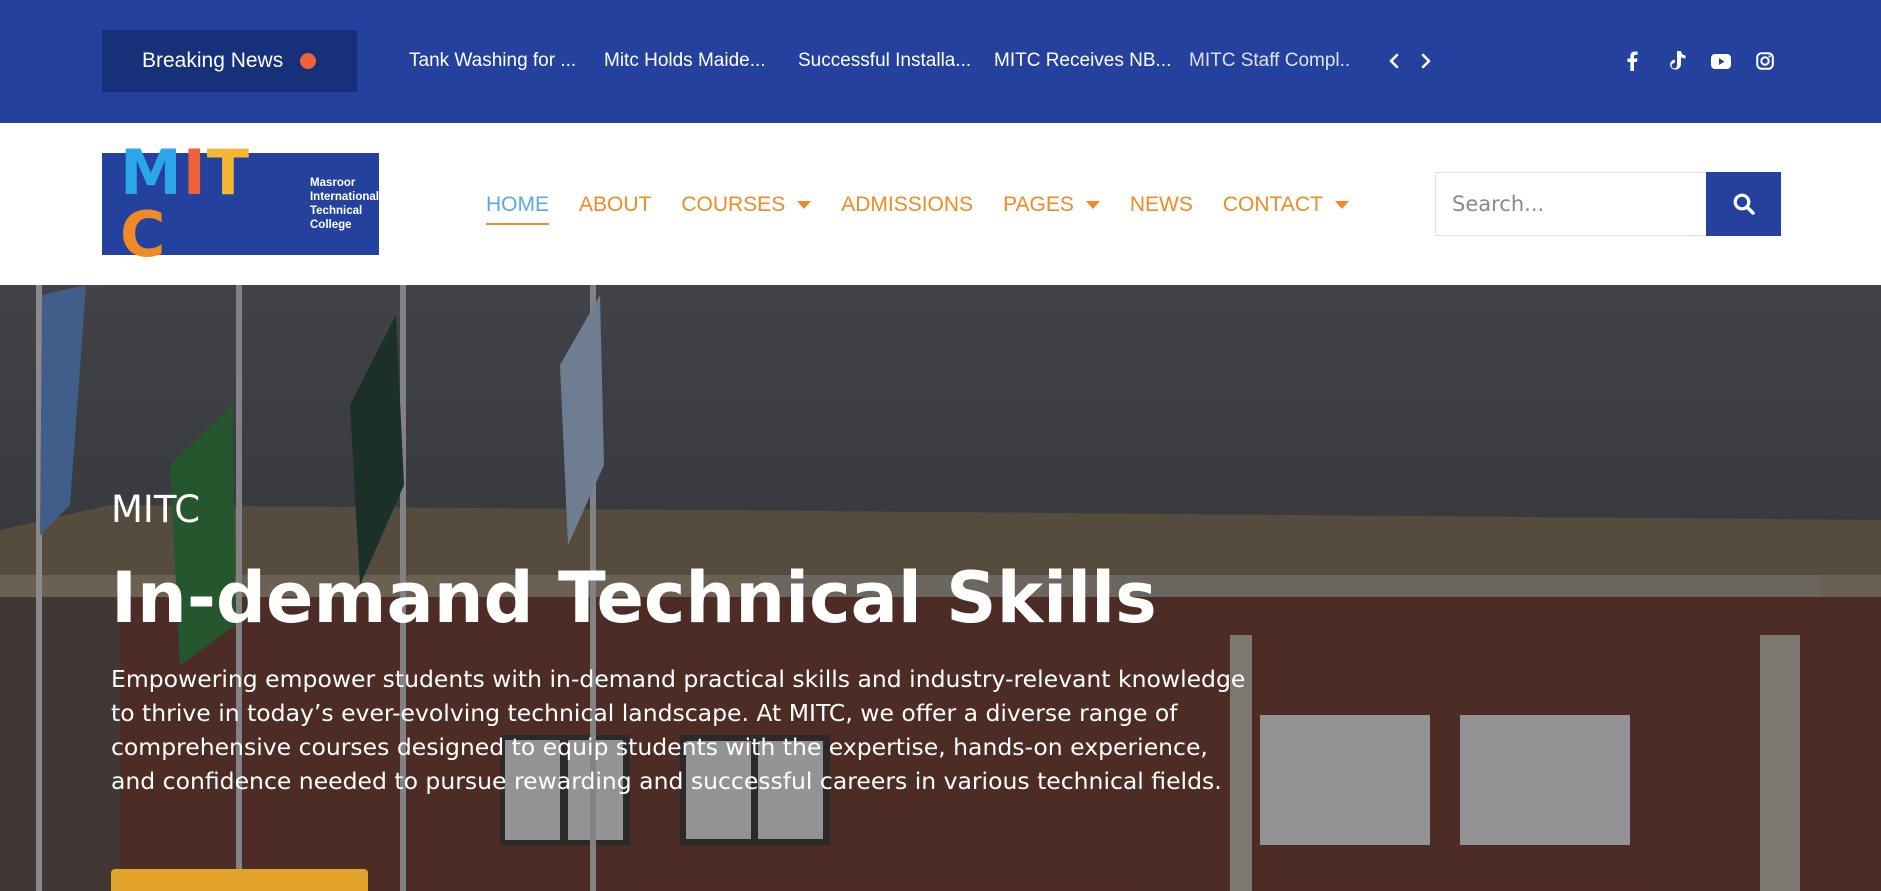 The width and height of the screenshot is (1881, 891). I want to click on nav-label: ABOUT, so click(615, 204).